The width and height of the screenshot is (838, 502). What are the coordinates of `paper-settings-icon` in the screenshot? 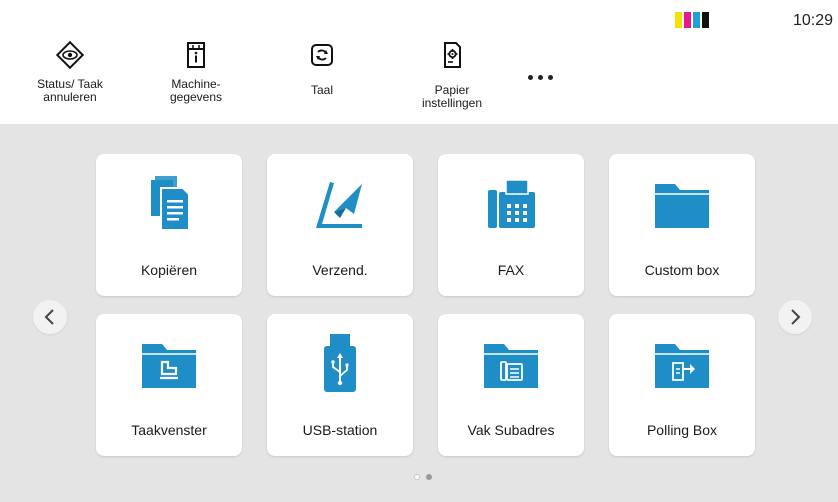 It's located at (452, 55).